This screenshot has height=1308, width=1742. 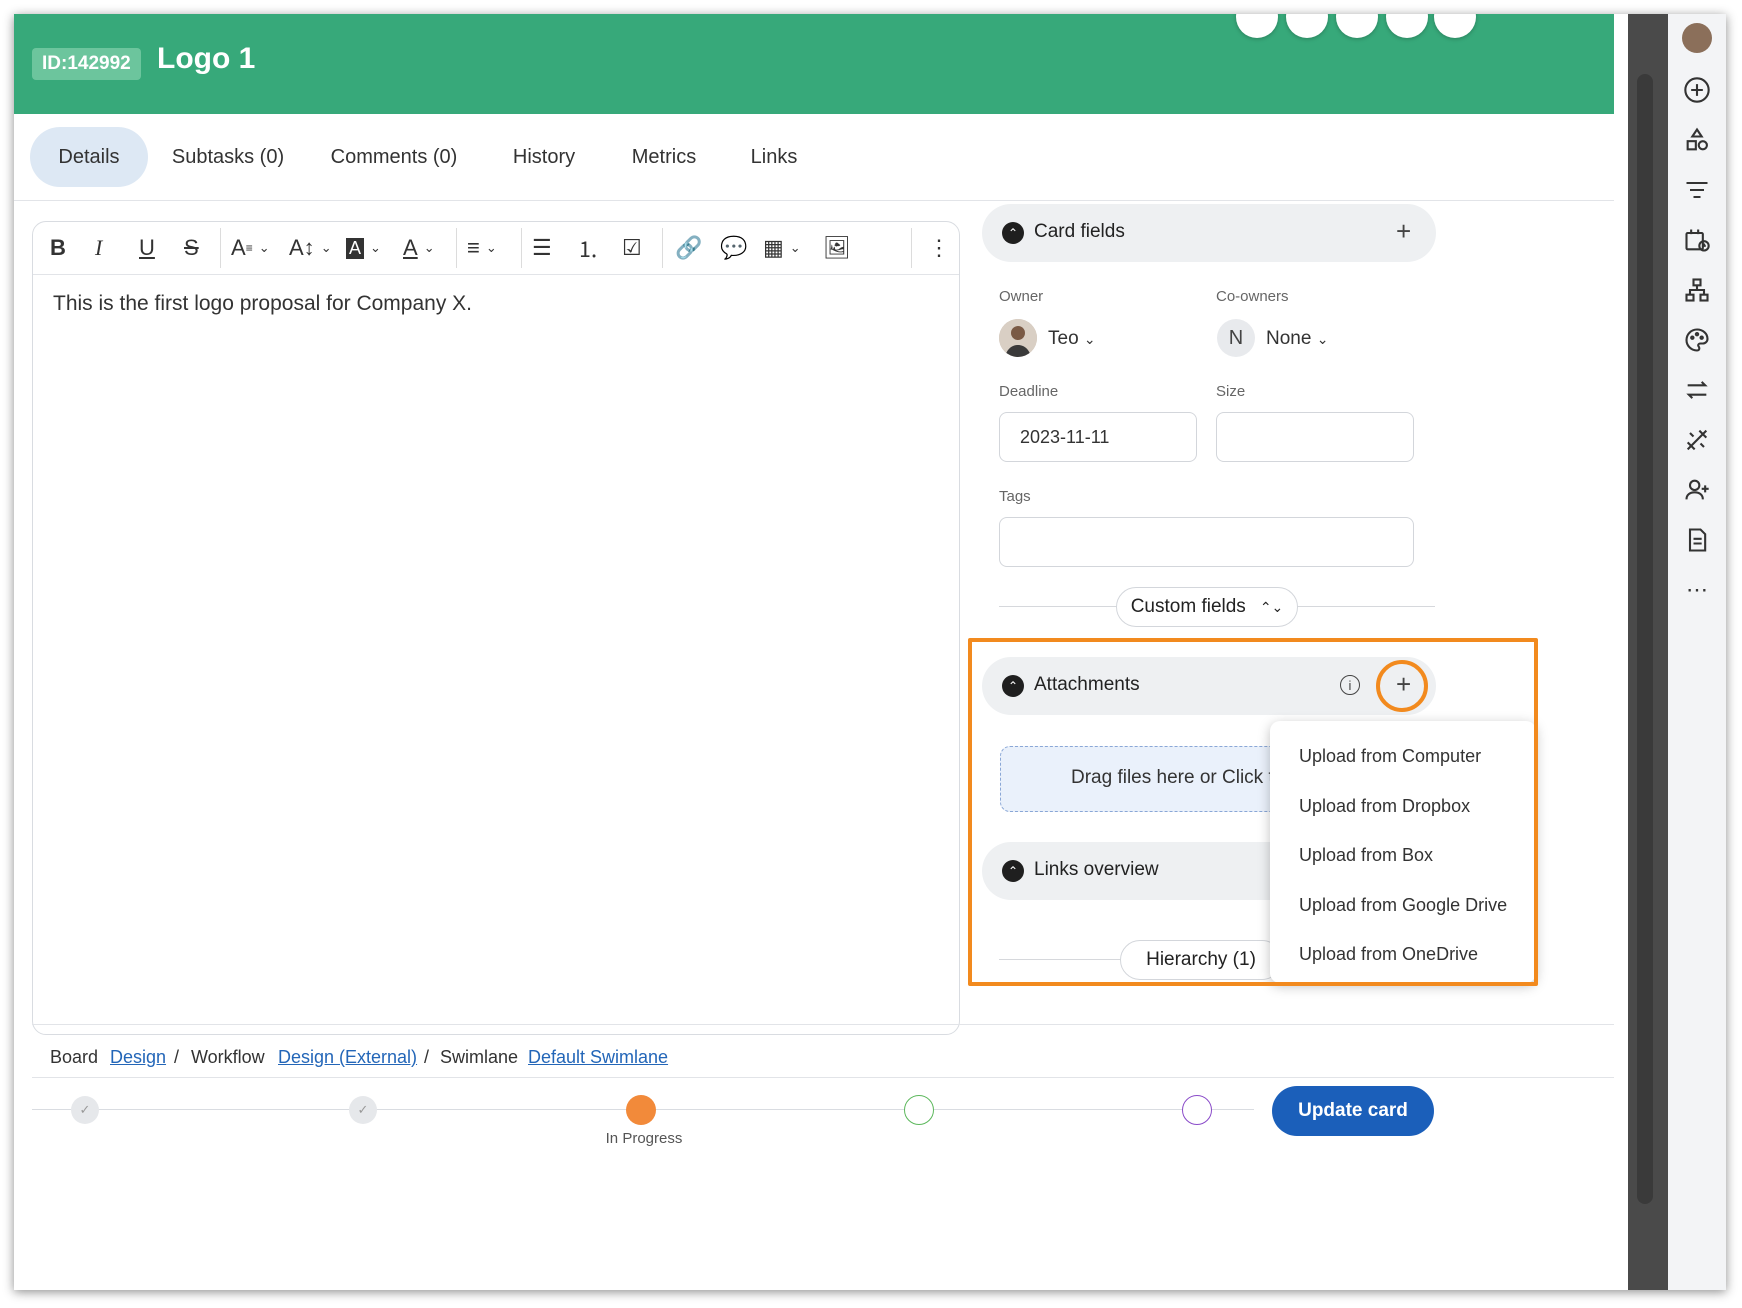 I want to click on numbered-list-icon: ⒈, so click(x=588, y=248).